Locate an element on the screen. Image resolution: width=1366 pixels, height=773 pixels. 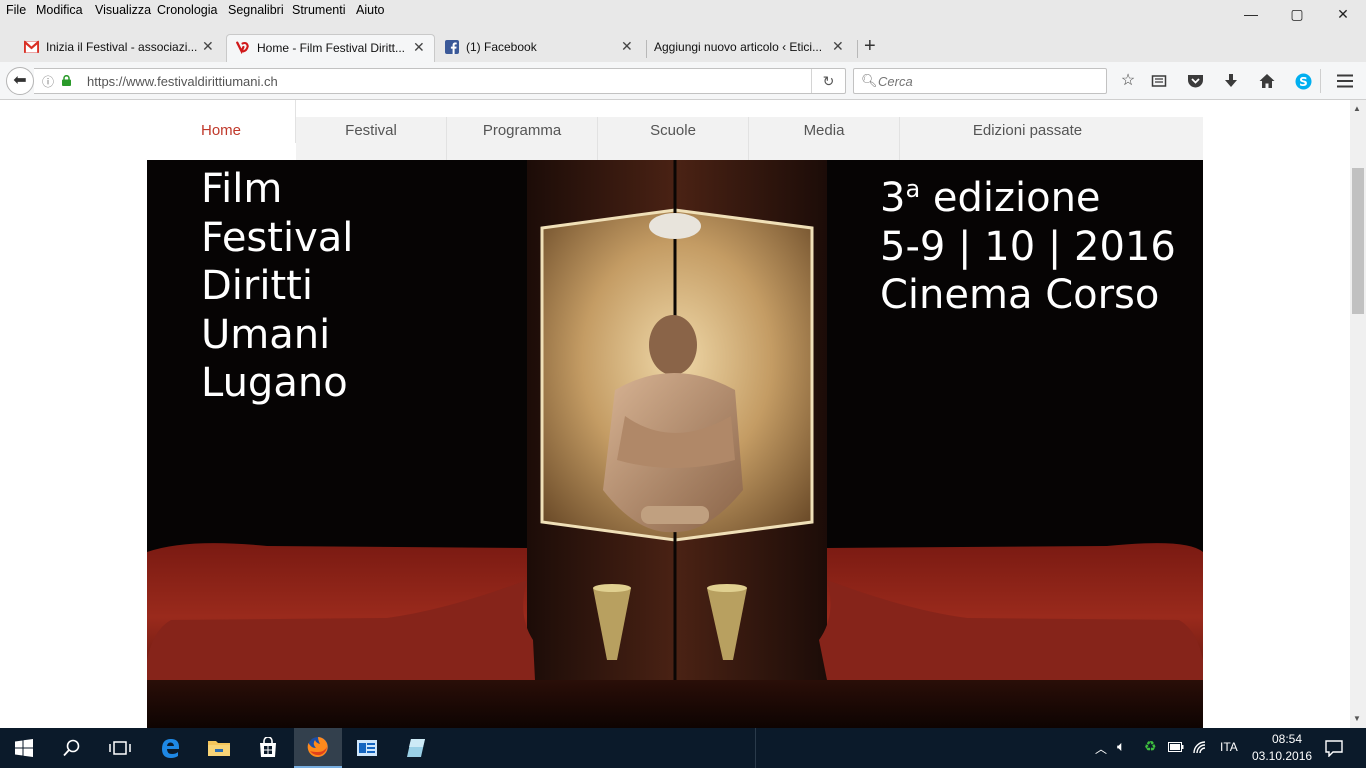
maximize-button: ▢ is located at coordinates (1297, 15).